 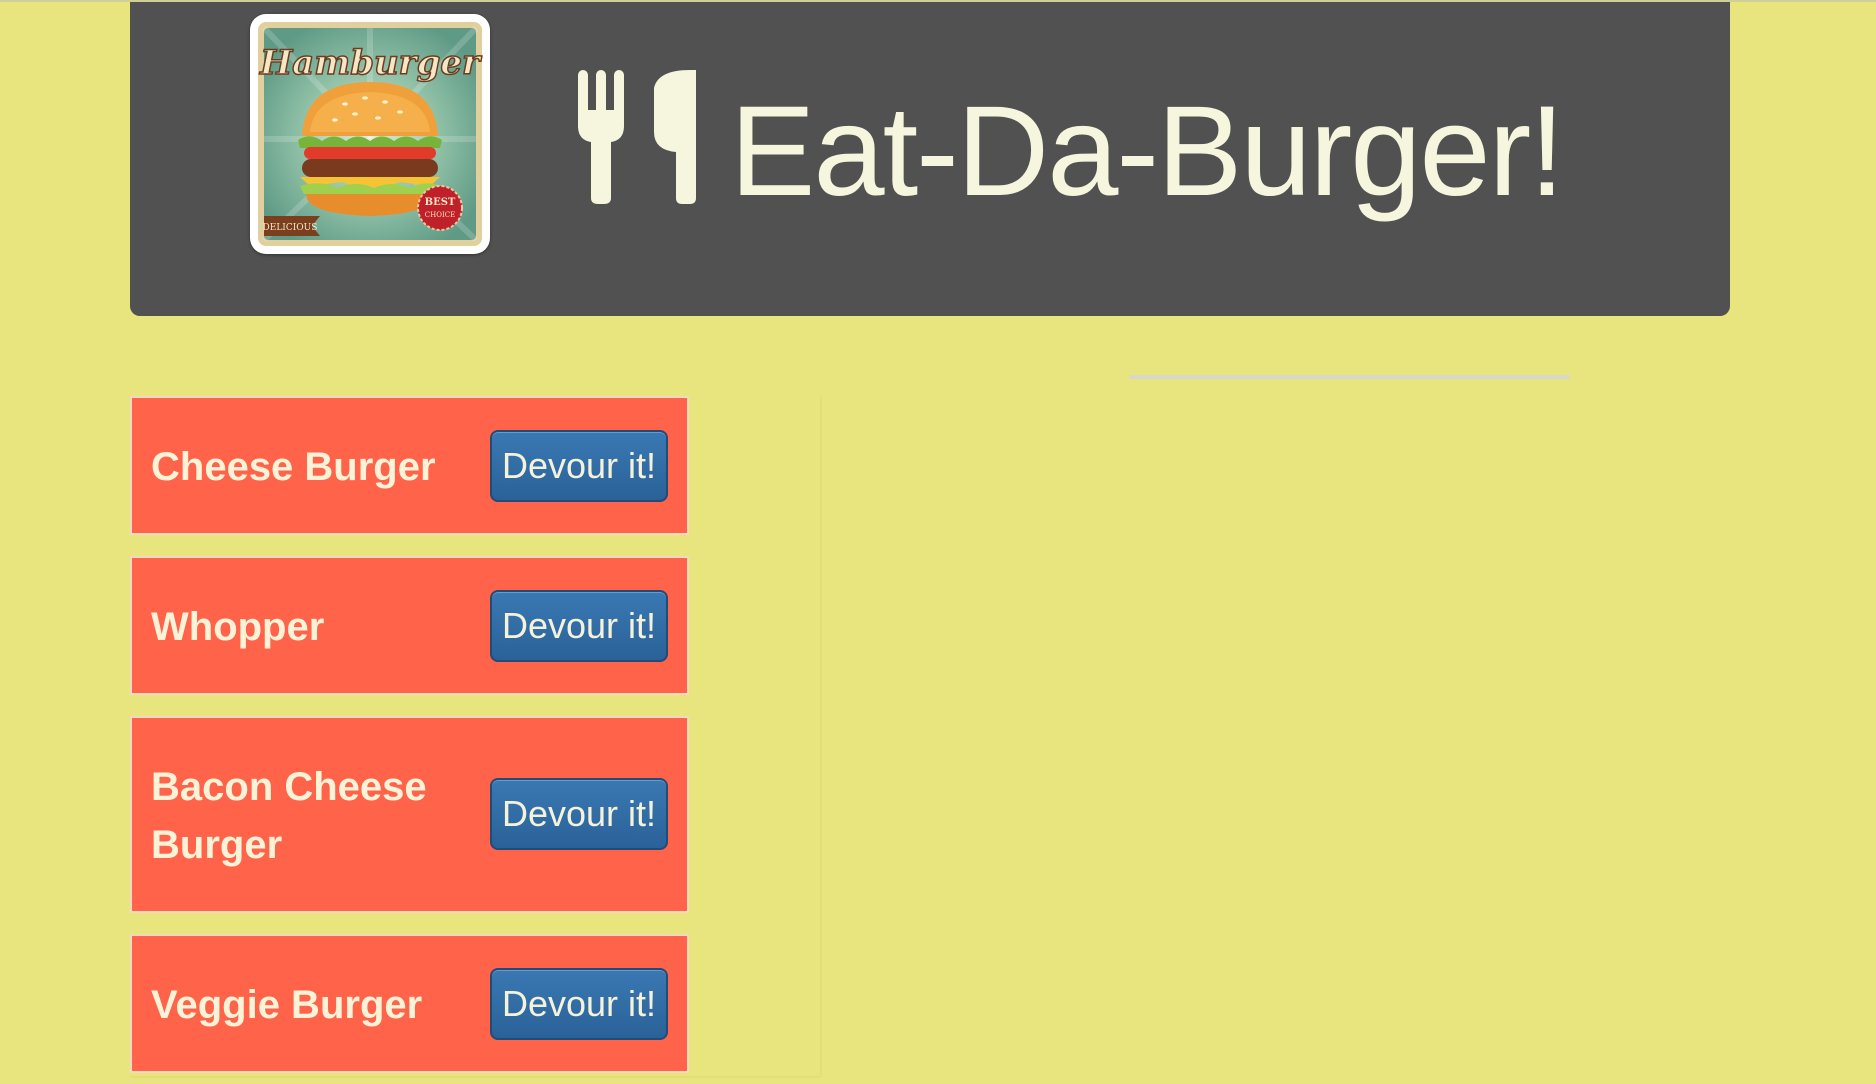 I want to click on burger-item-cheese-burger: Cheese Burger Devour it!, so click(x=409, y=465).